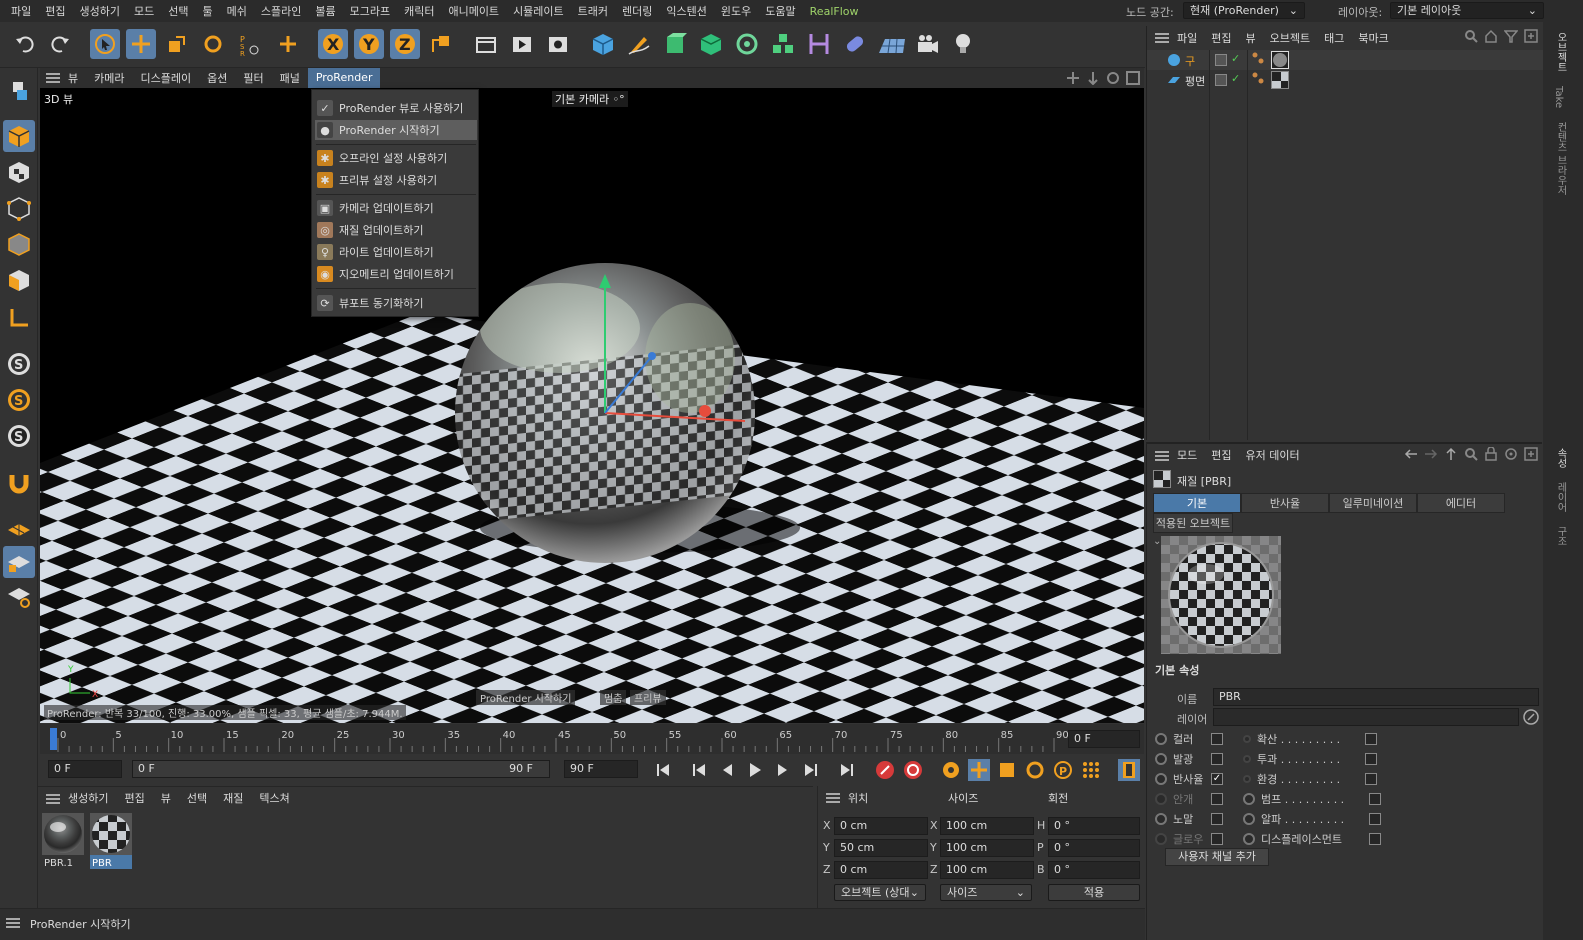  What do you see at coordinates (249, 44) in the screenshot?
I see `psr-tool-button: PSR` at bounding box center [249, 44].